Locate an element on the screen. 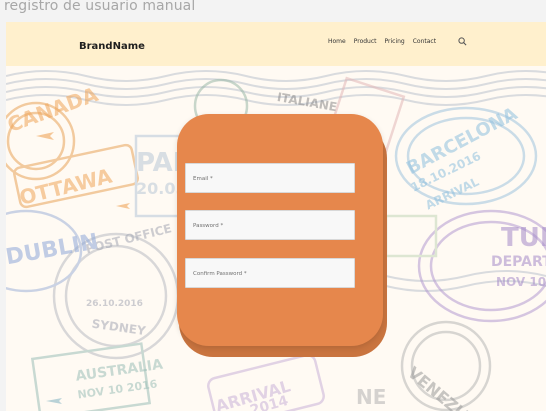  nav-link-product: Product is located at coordinates (365, 41).